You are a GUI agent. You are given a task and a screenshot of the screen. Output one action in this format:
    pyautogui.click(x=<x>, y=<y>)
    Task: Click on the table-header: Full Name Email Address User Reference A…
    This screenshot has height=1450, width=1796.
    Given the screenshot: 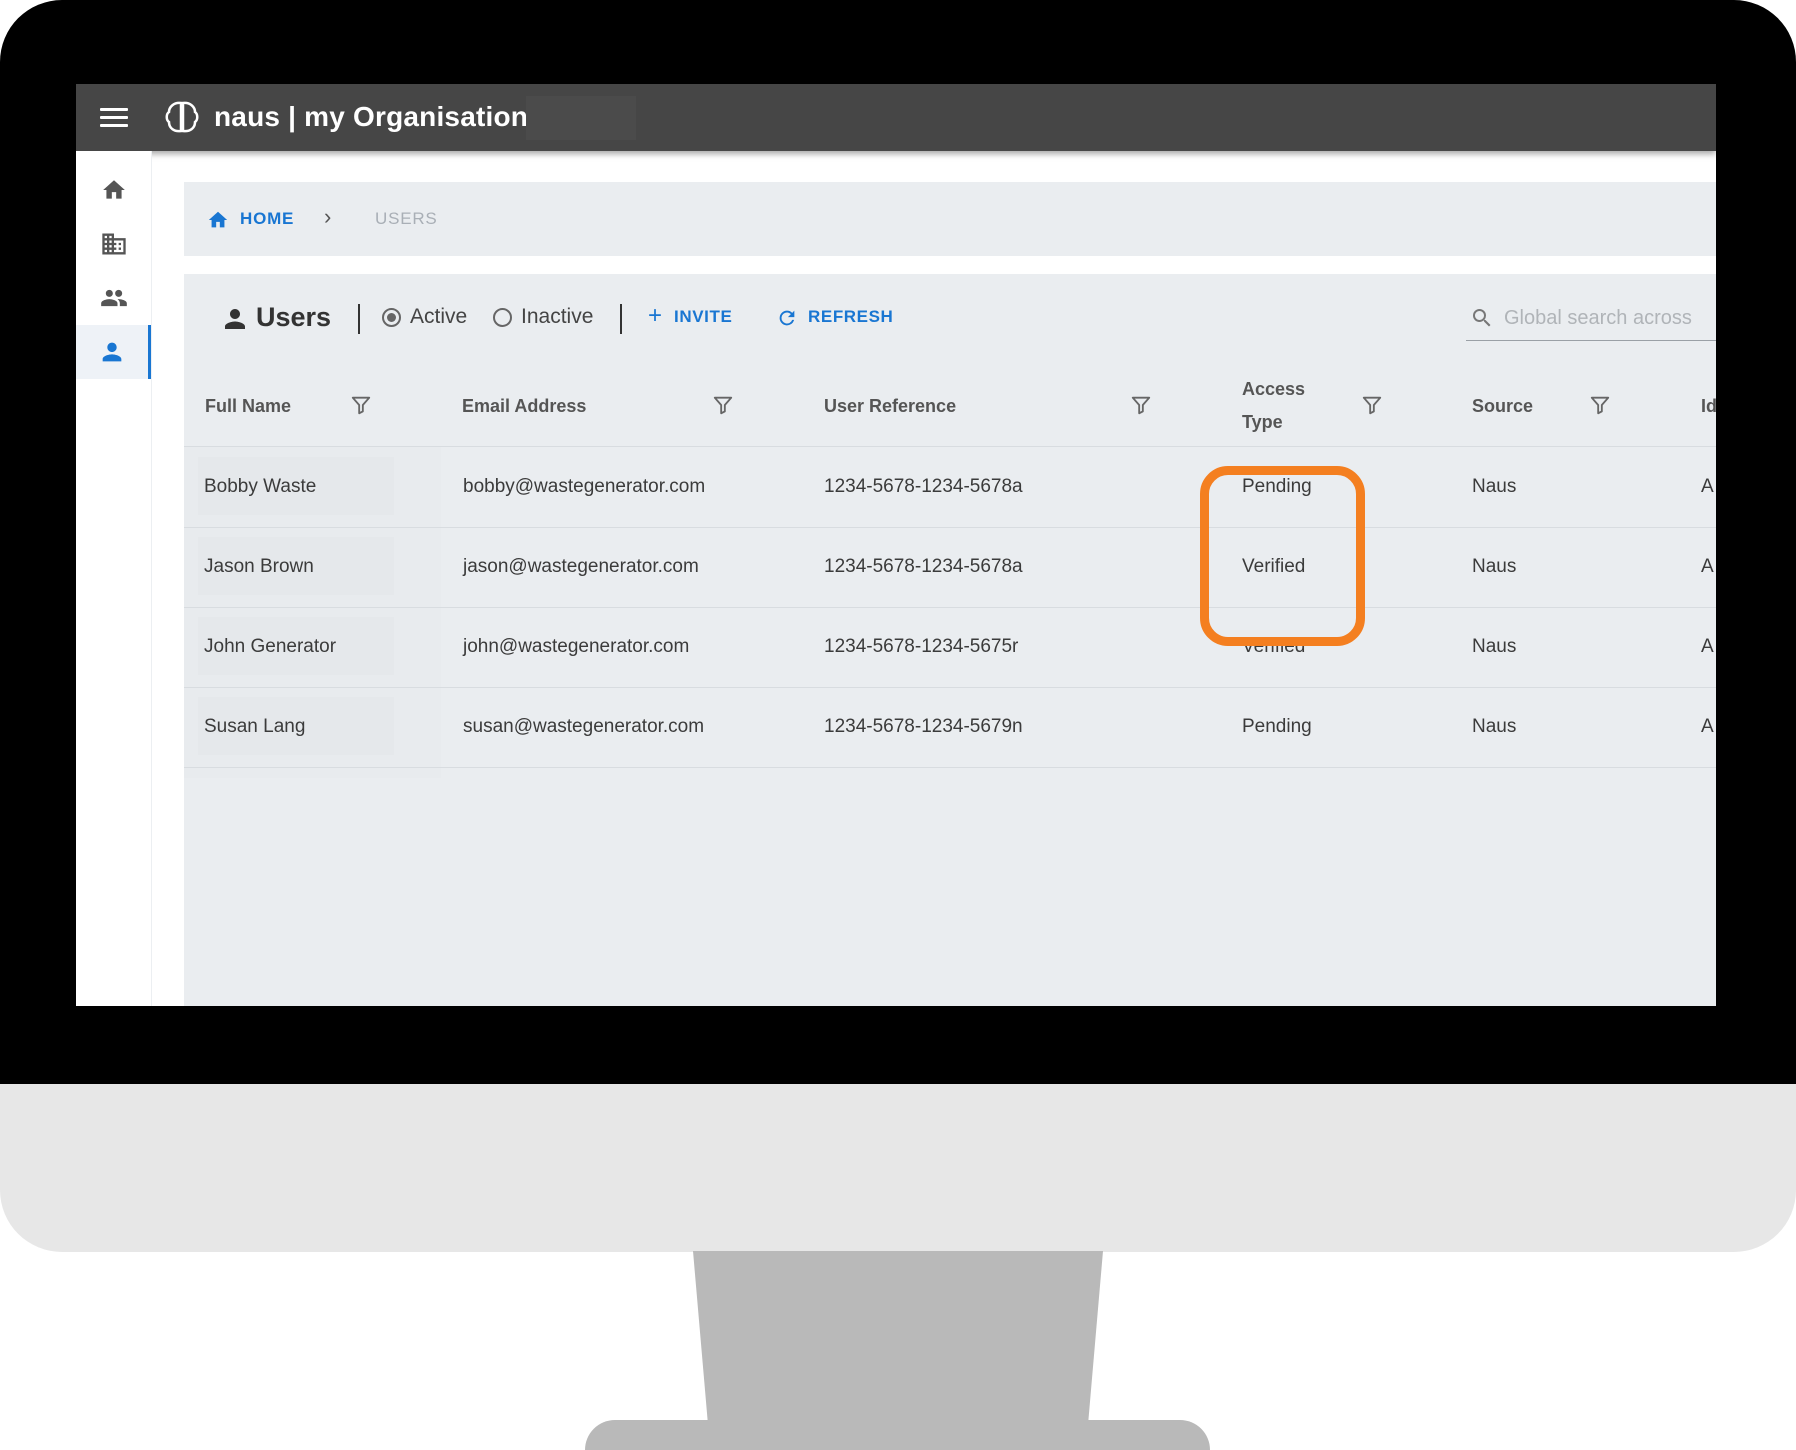 What is the action you would take?
    pyautogui.click(x=950, y=405)
    